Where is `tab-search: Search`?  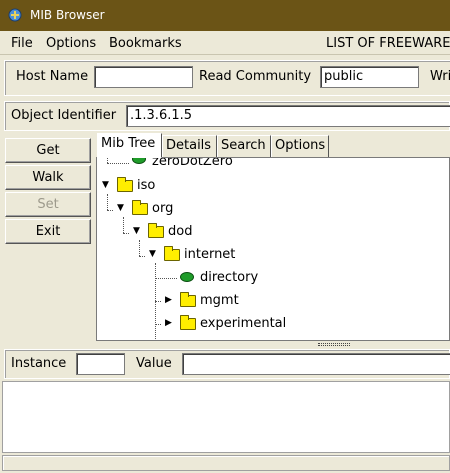
tab-search: Search is located at coordinates (244, 146).